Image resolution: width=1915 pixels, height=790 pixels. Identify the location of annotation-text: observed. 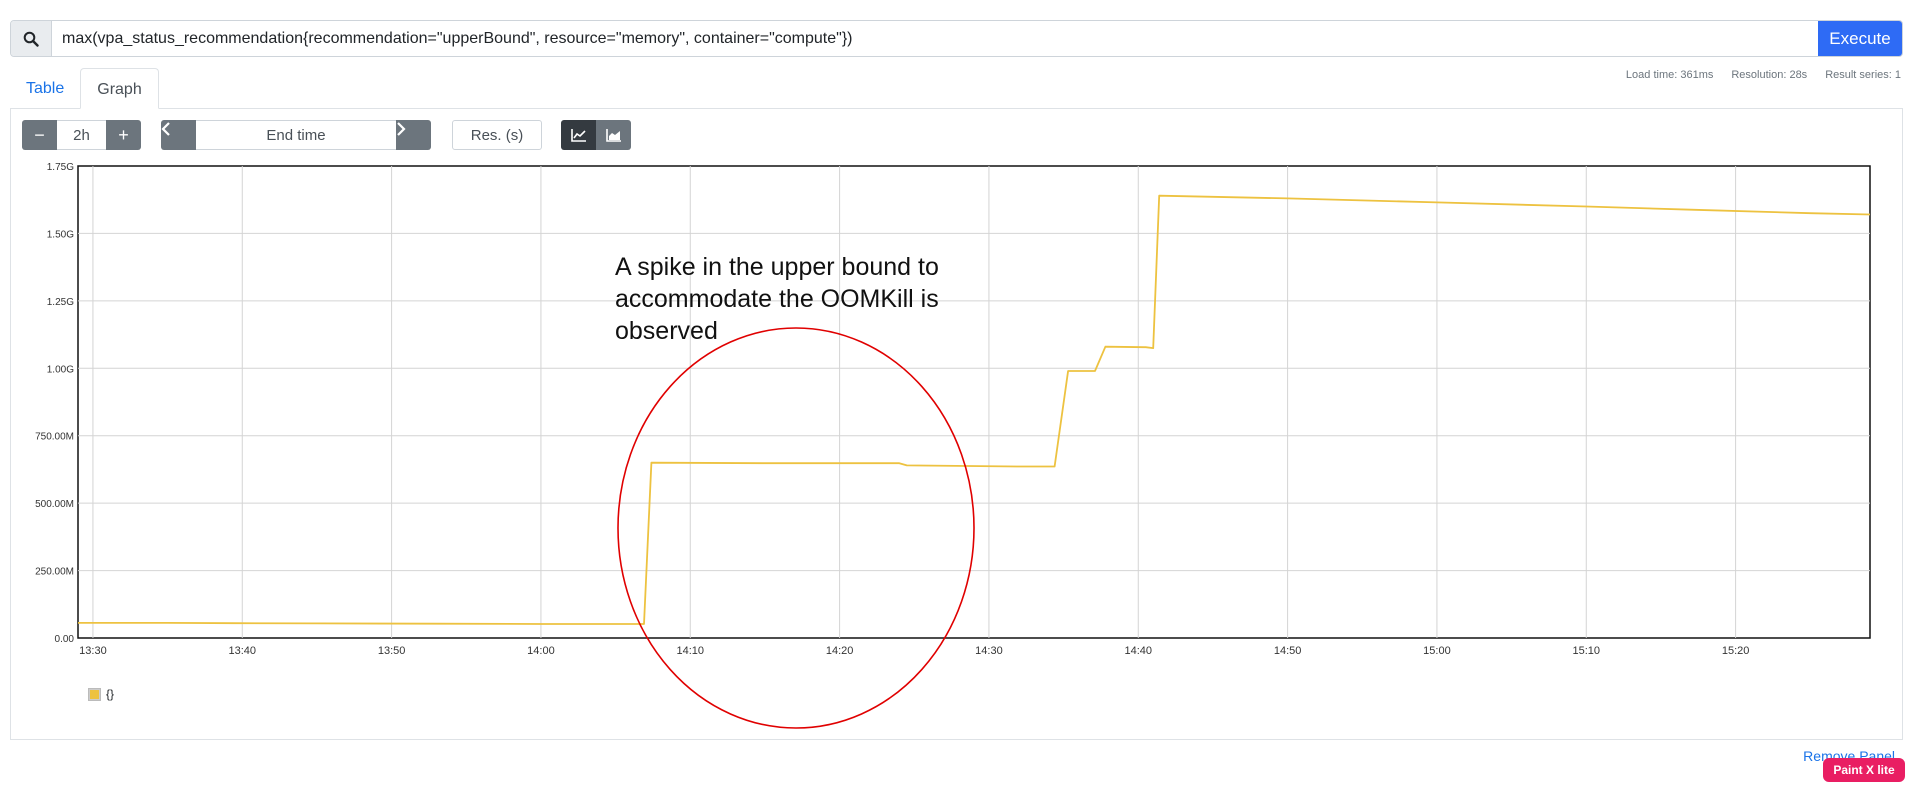
(666, 331).